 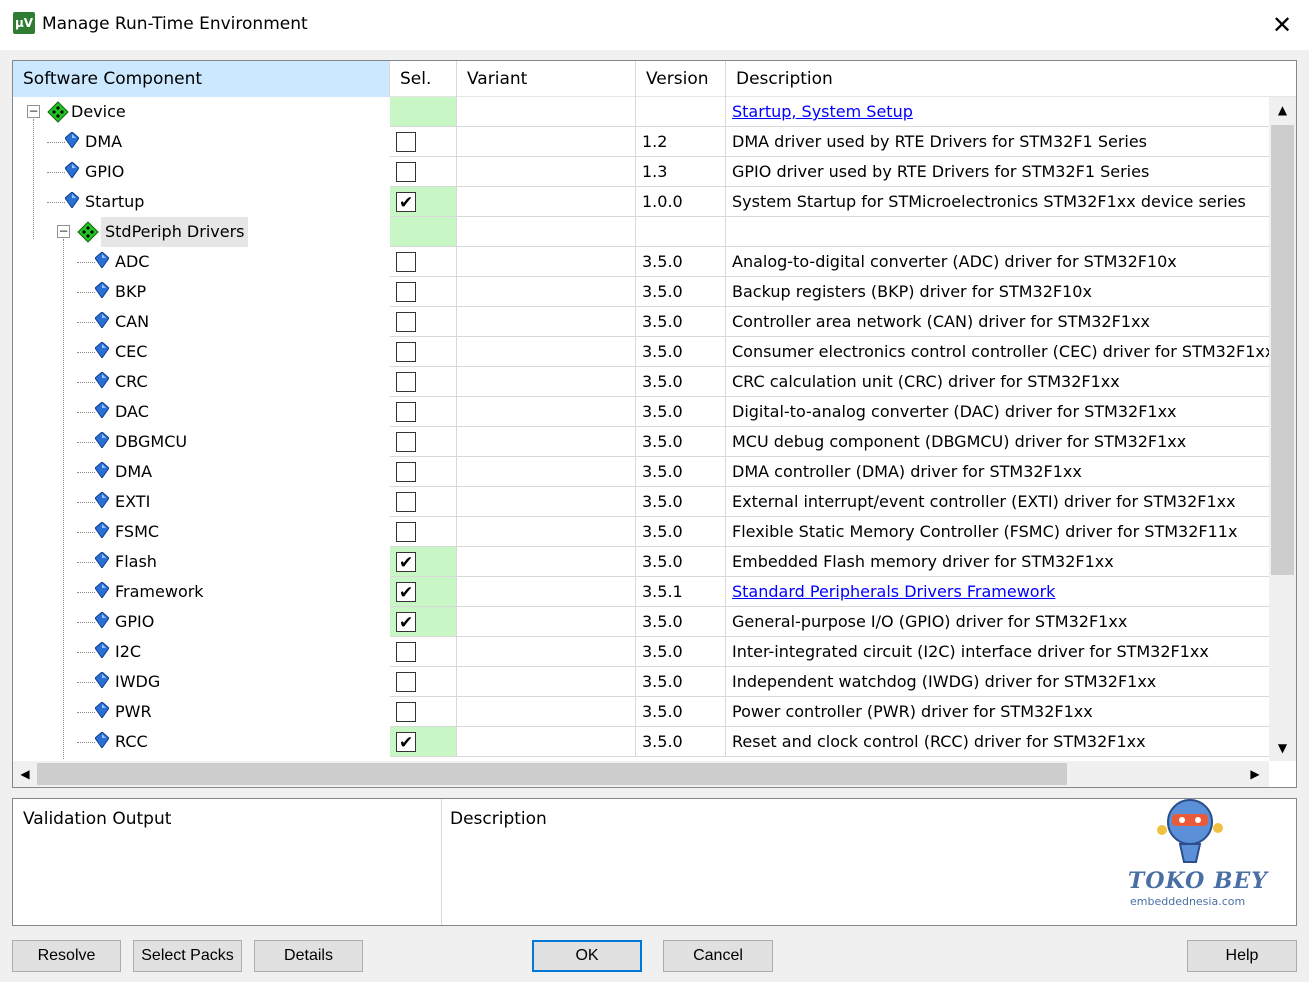 What do you see at coordinates (1282, 110) in the screenshot?
I see `scroll-up-icon: ▲` at bounding box center [1282, 110].